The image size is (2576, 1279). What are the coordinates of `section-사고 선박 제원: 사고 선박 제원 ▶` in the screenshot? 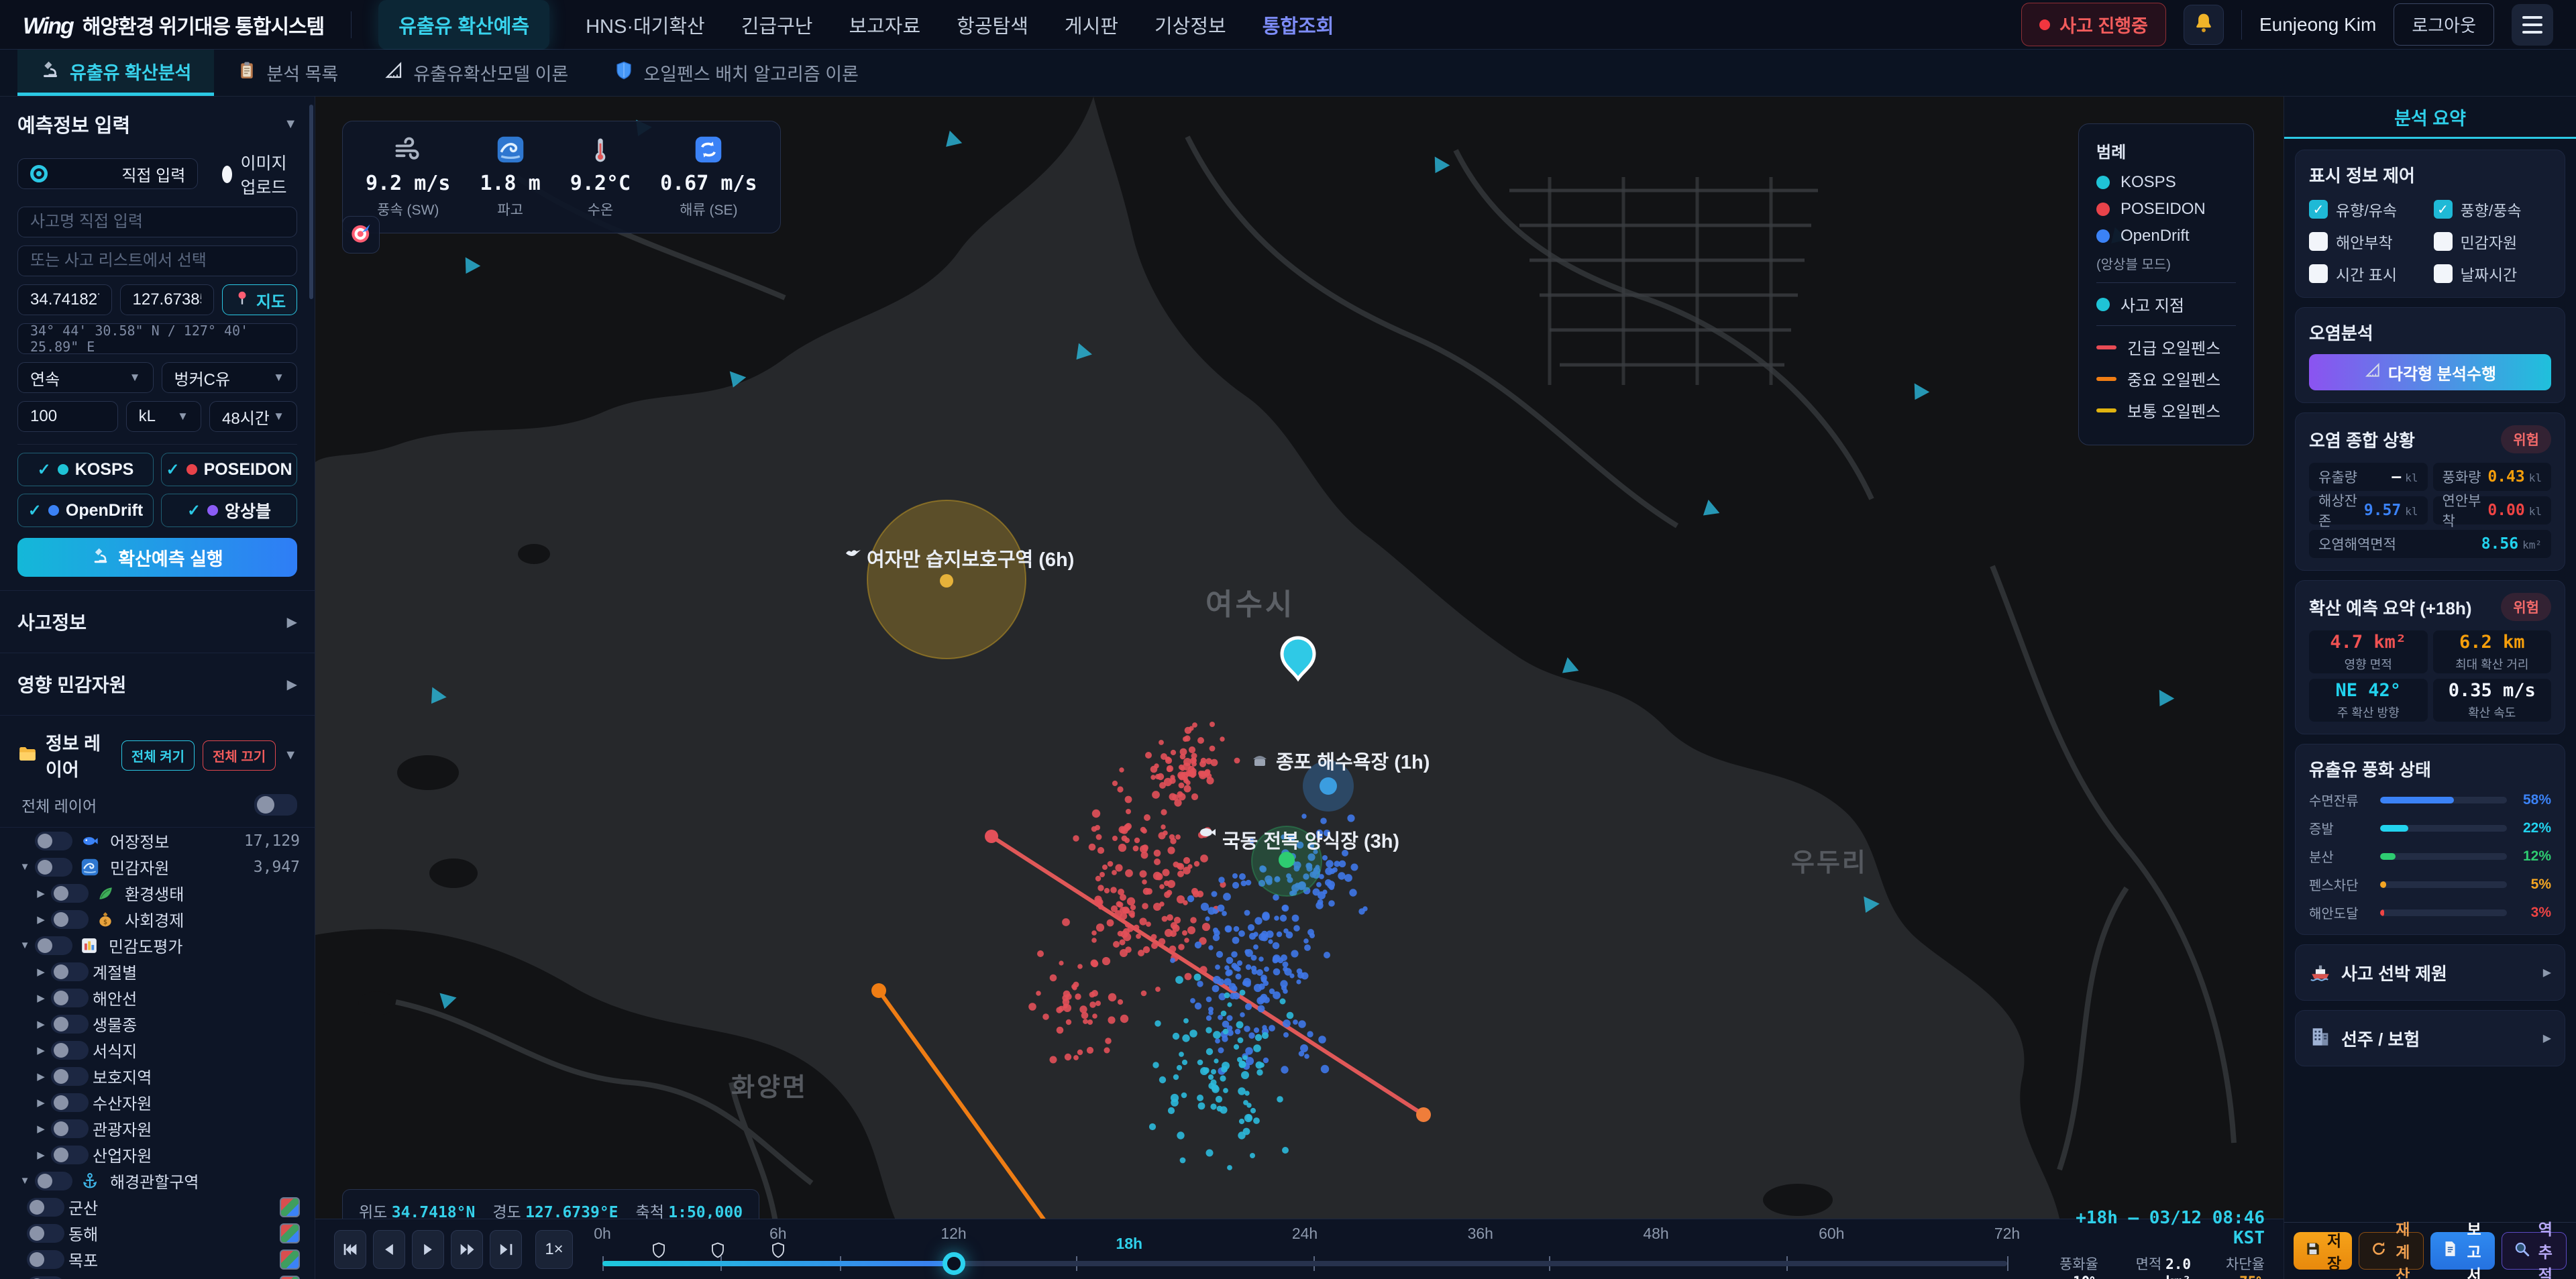 It's located at (2430, 972).